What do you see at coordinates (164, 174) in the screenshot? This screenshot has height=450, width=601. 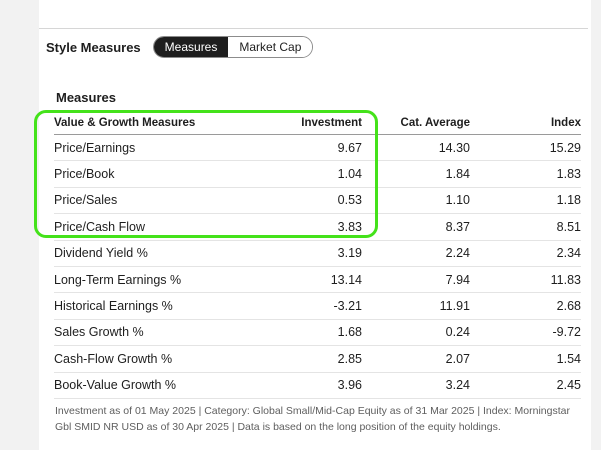 I see `row-label: Price/Book` at bounding box center [164, 174].